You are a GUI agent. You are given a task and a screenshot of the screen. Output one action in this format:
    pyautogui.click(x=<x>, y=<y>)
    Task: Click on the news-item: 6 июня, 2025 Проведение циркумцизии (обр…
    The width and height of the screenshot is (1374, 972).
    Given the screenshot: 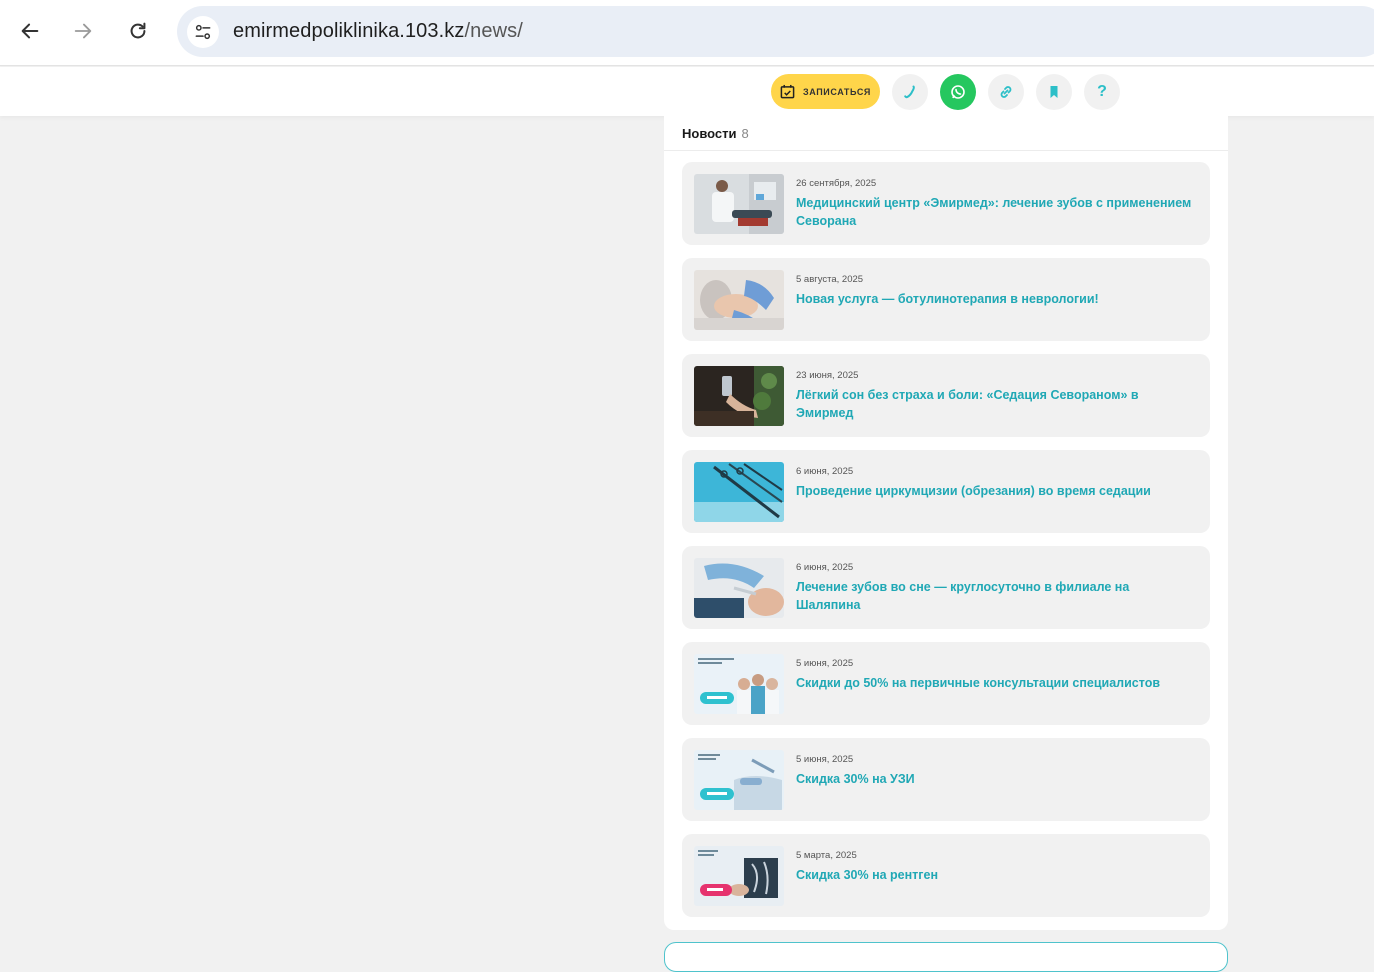 What is the action you would take?
    pyautogui.click(x=946, y=491)
    